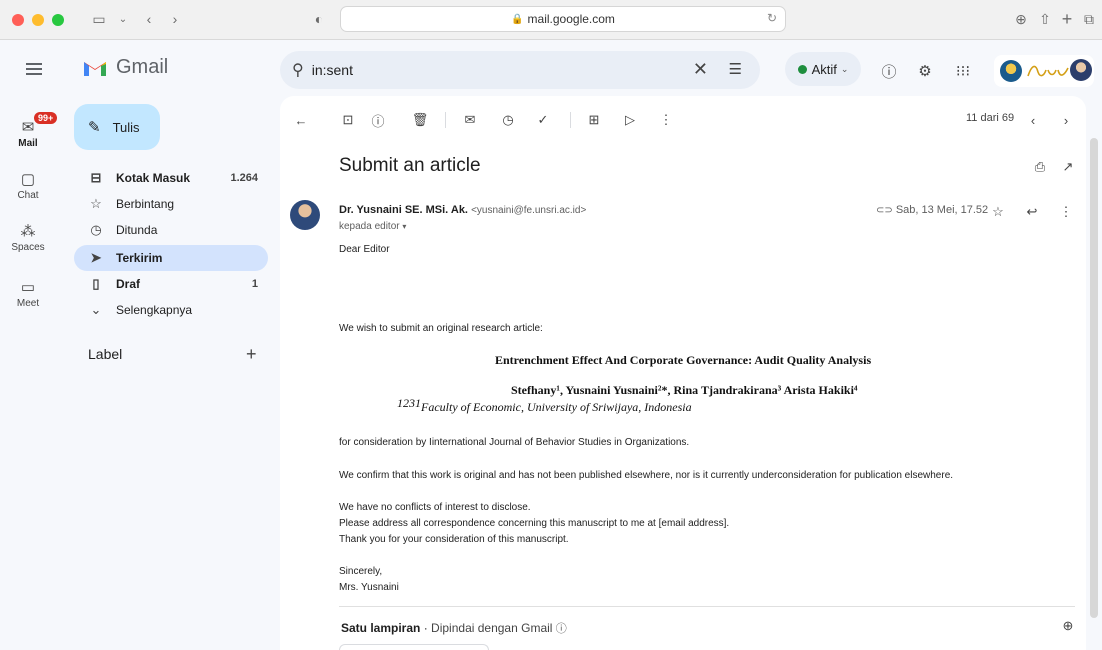 The image size is (1102, 650). I want to click on snooze-icon: ◷, so click(508, 120).